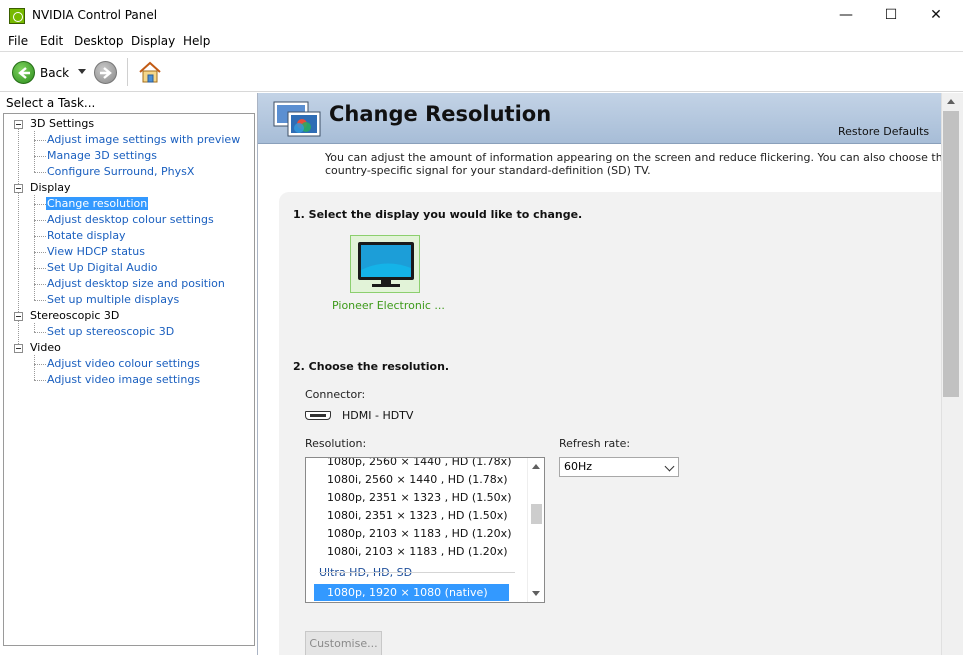  I want to click on page-title: Change Resolution, so click(440, 114).